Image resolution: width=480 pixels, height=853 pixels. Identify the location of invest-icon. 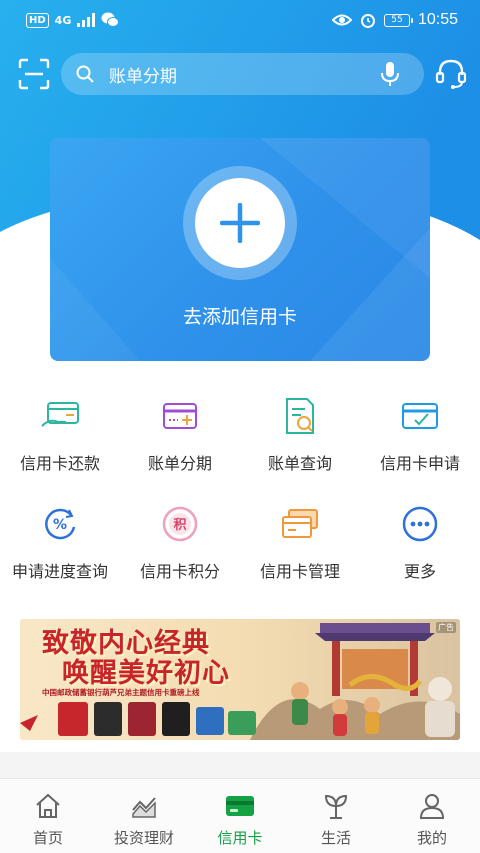
(144, 807).